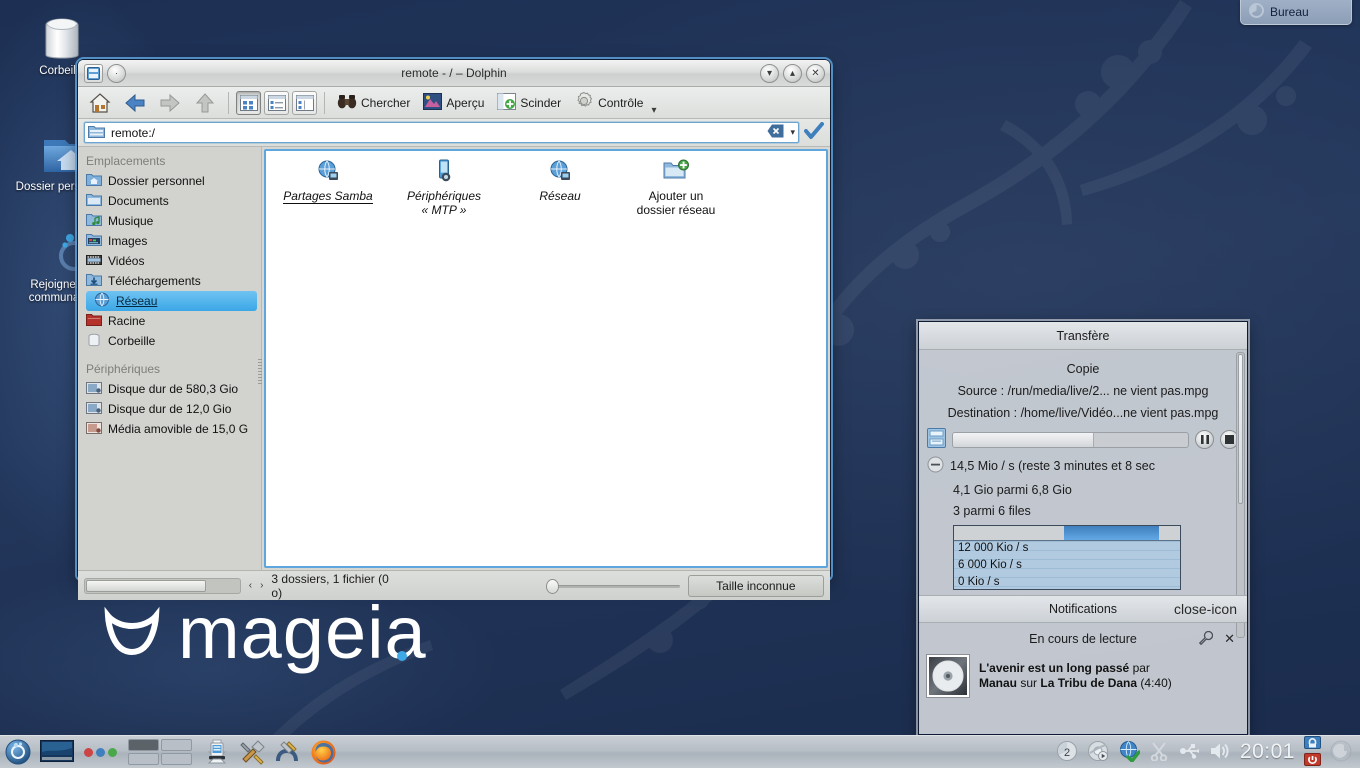  What do you see at coordinates (1067, 752) in the screenshot?
I see `pager-number-icon: 2` at bounding box center [1067, 752].